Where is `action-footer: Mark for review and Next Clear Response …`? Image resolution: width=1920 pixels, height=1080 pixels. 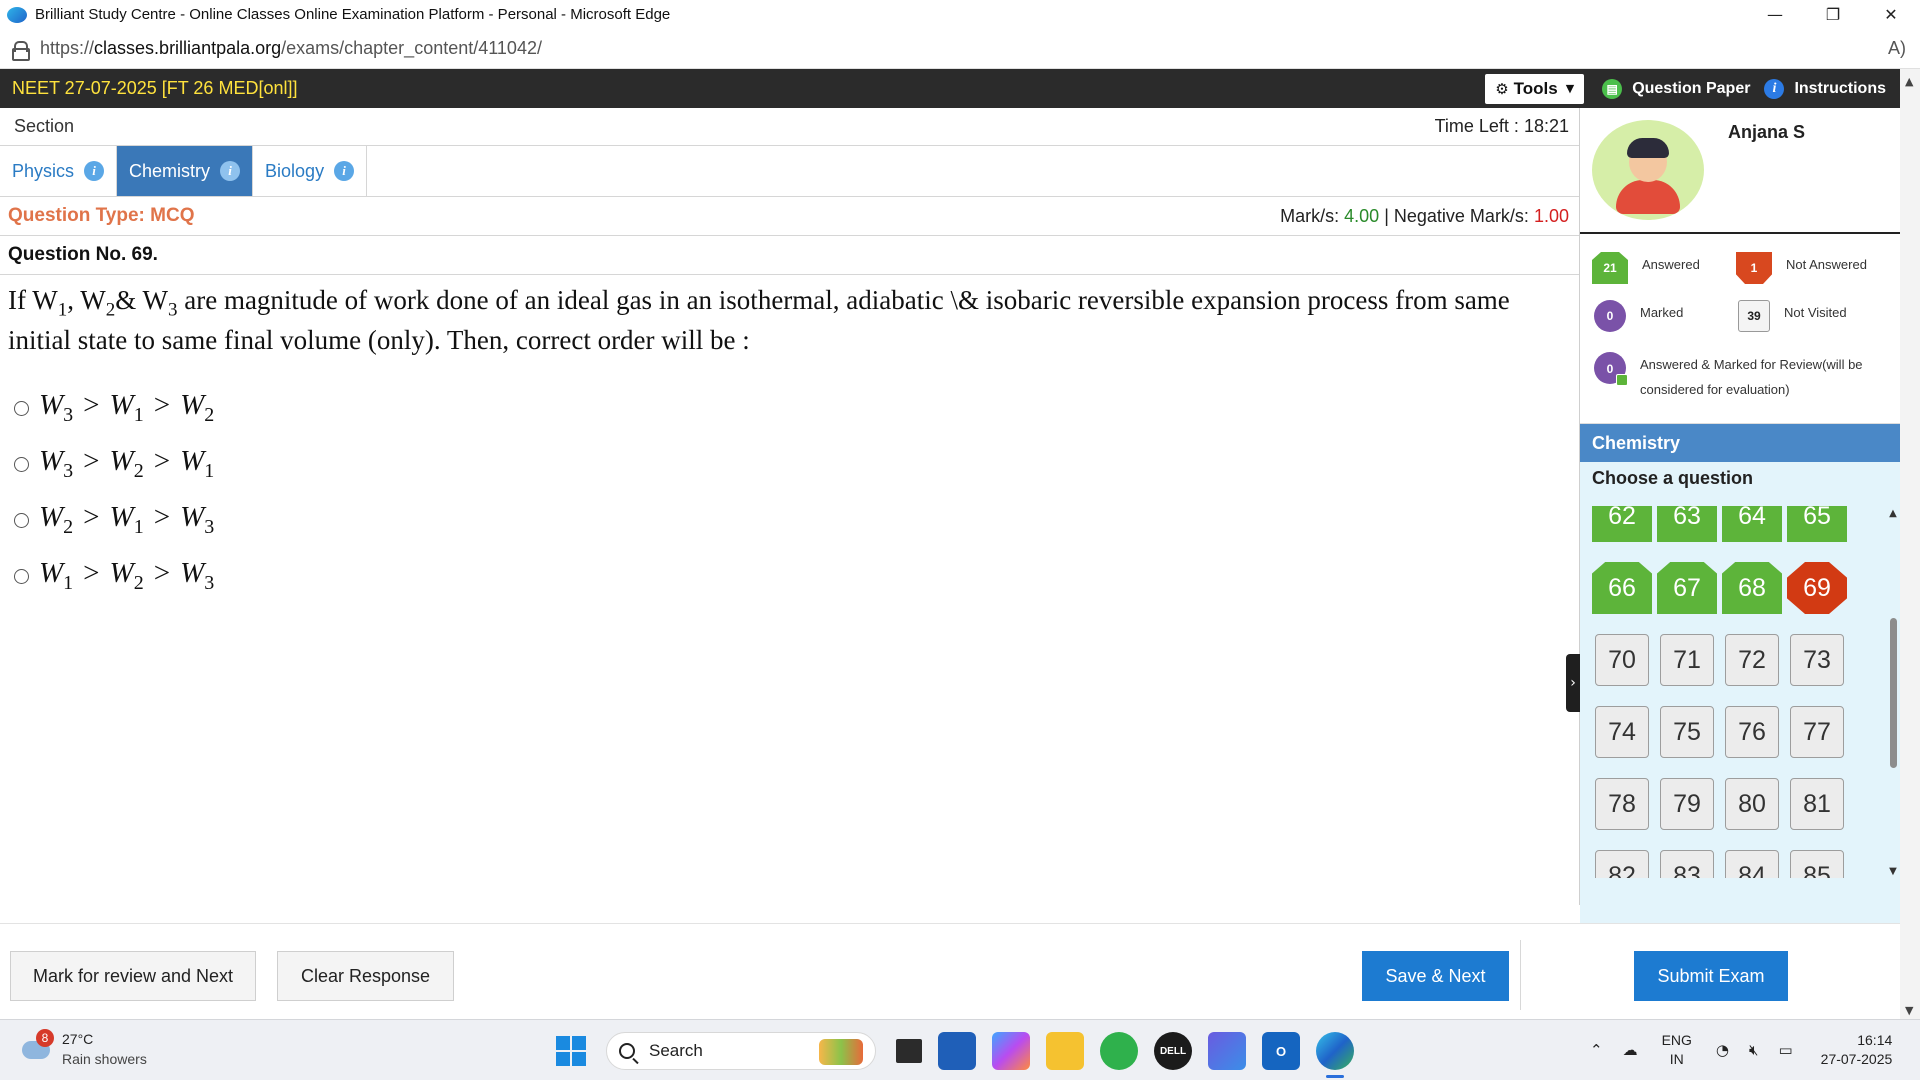
action-footer: Mark for review and Next Clear Response … is located at coordinates (950, 971).